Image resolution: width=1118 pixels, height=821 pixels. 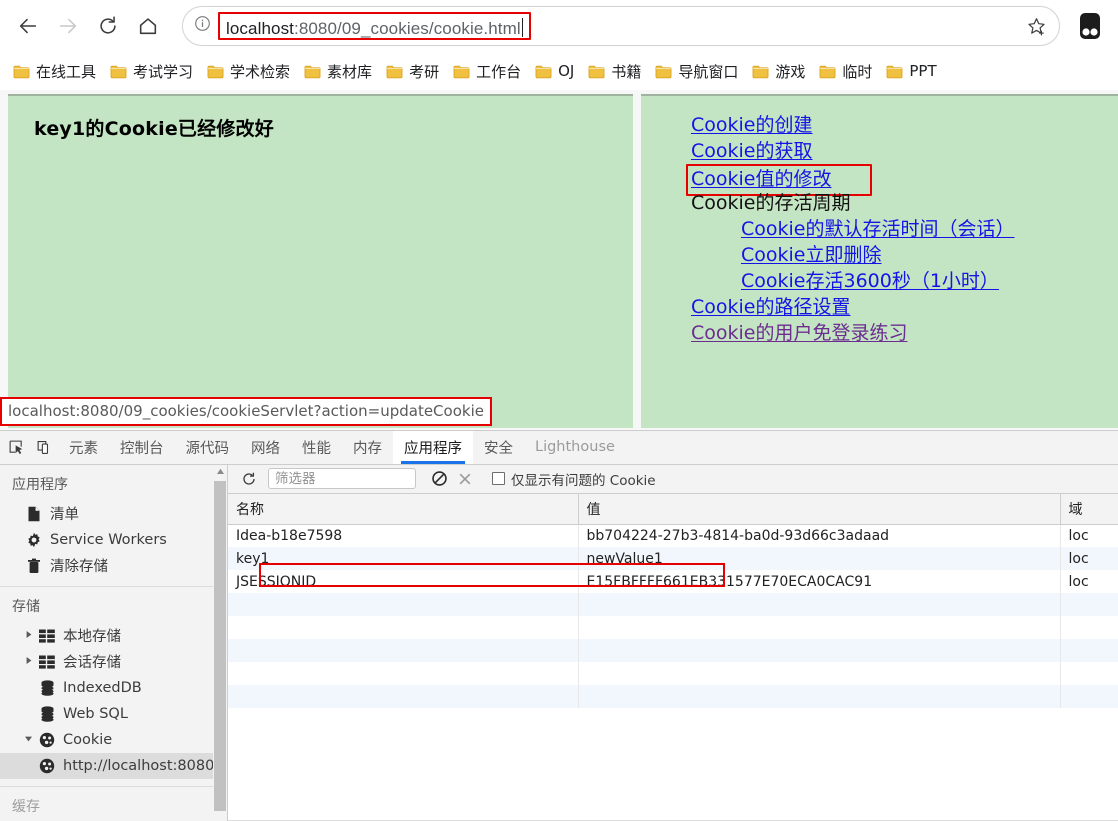 What do you see at coordinates (83, 447) in the screenshot?
I see `devtools-tab: 元素` at bounding box center [83, 447].